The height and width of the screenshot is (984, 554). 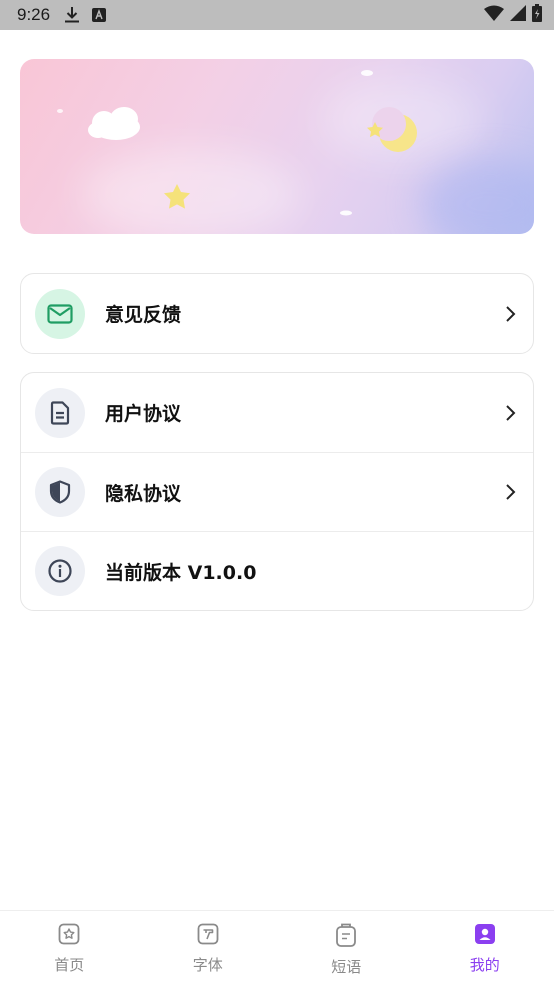 I want to click on privacy-agreement-row: 隐私协议, so click(x=277, y=491).